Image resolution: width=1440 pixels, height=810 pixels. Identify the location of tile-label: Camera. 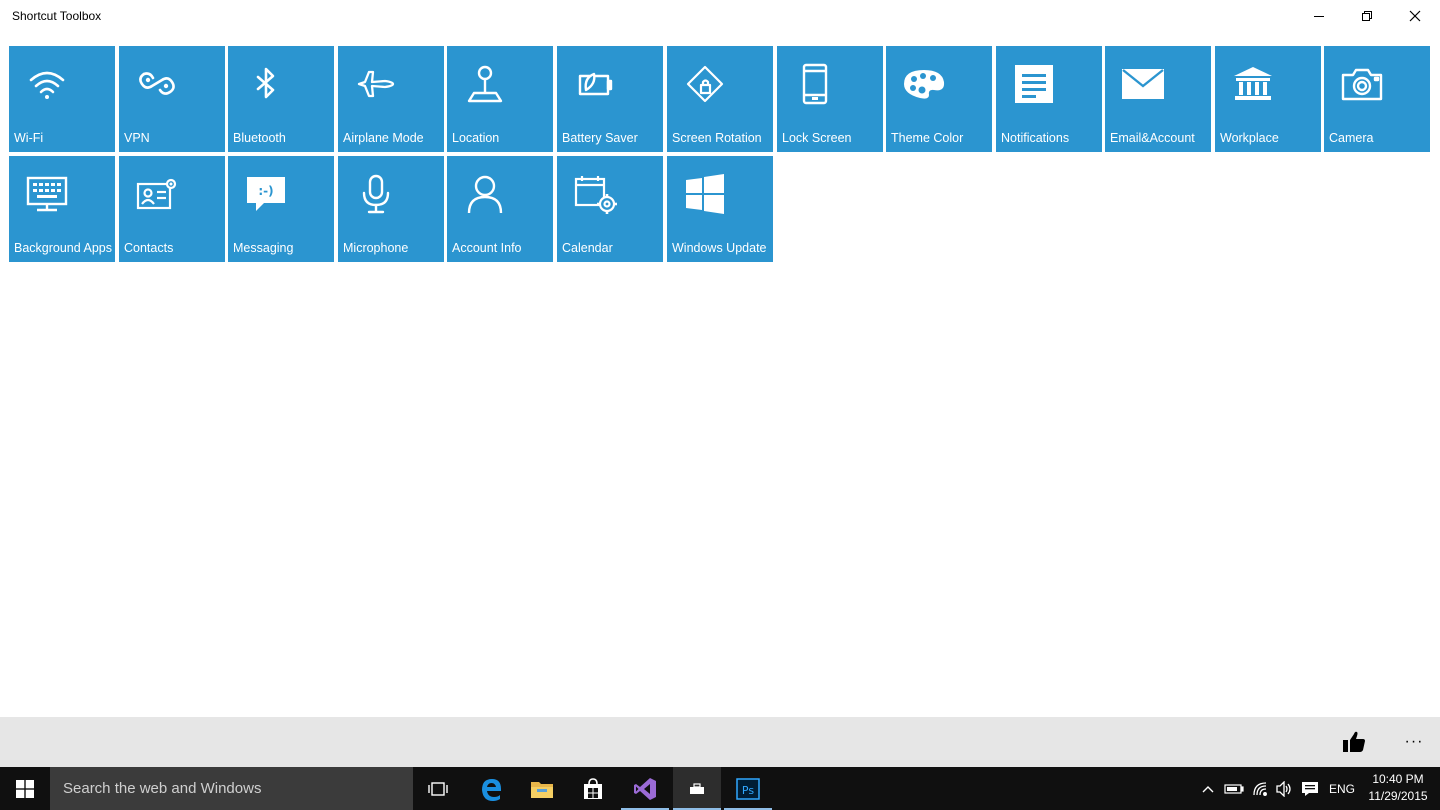
(1351, 138).